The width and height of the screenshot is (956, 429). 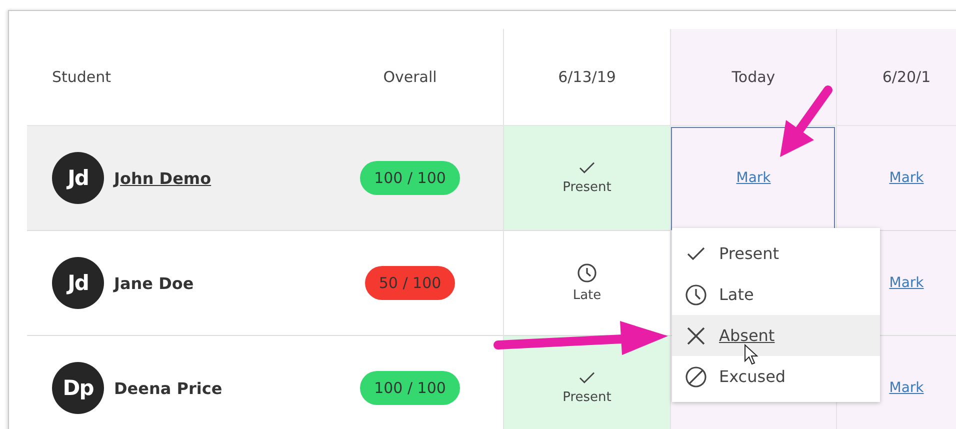 I want to click on menu-item: Excused, so click(x=776, y=376).